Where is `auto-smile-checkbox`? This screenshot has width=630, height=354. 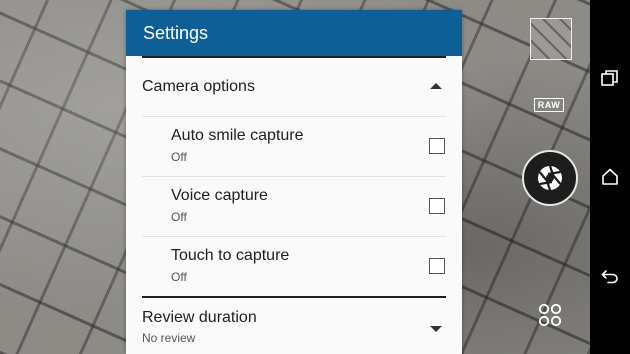
auto-smile-checkbox is located at coordinates (437, 146).